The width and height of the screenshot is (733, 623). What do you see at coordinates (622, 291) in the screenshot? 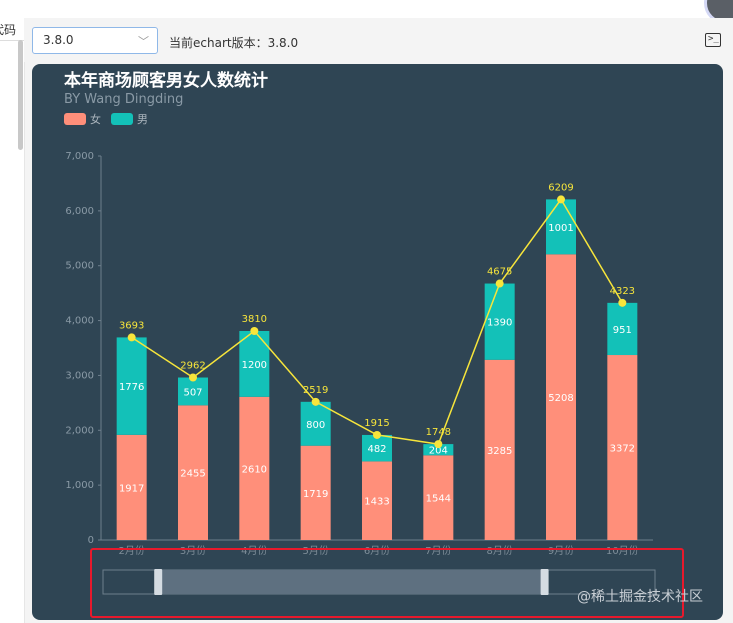
I see `total-label: 4323` at bounding box center [622, 291].